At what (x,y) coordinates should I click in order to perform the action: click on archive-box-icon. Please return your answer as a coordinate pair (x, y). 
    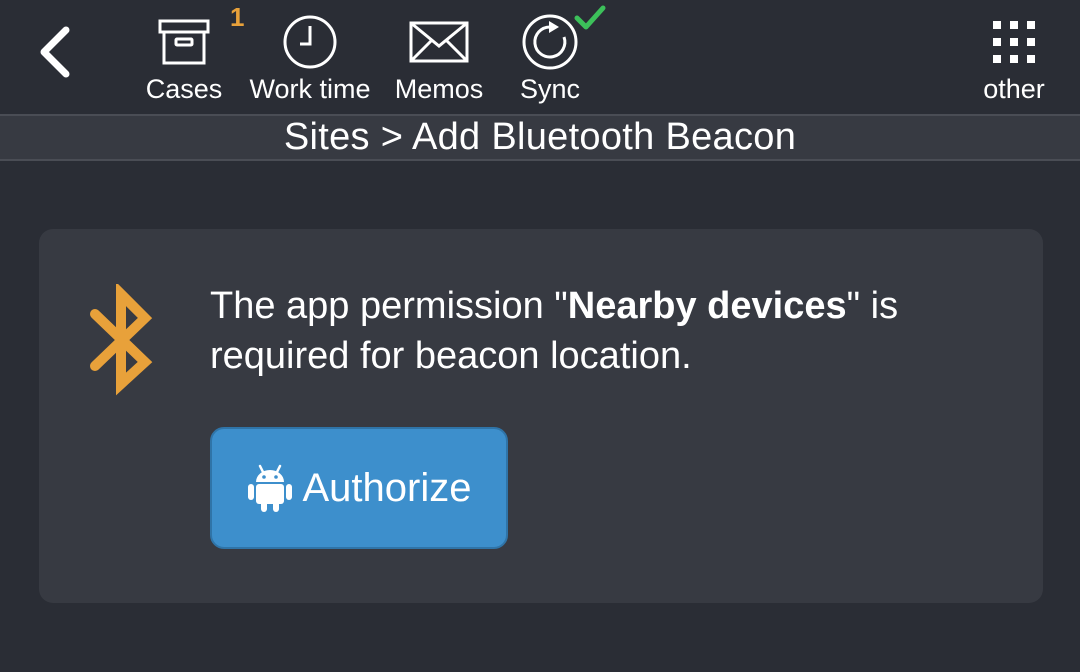
    Looking at the image, I should click on (184, 42).